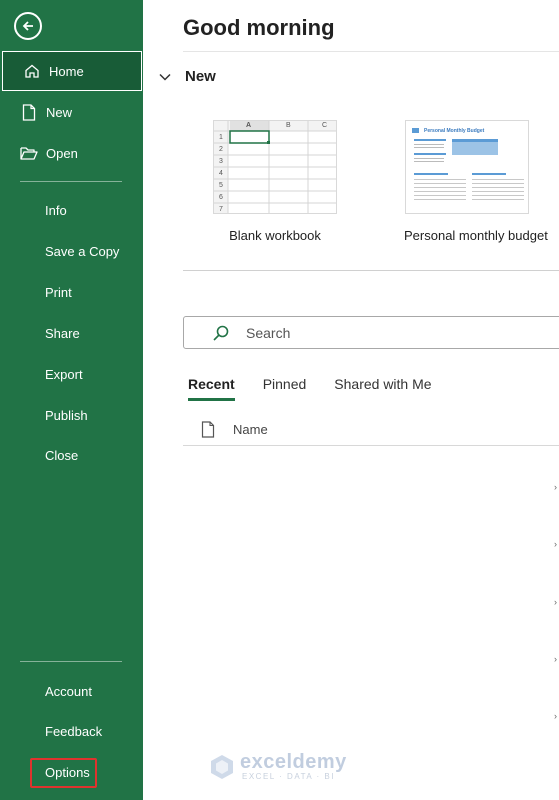 The image size is (559, 800). I want to click on page-title: Good morning, so click(259, 27).